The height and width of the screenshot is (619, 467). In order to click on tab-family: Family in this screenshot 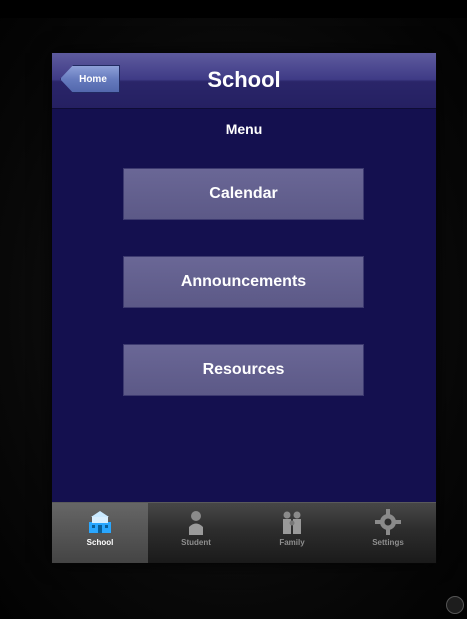, I will do `click(292, 533)`.